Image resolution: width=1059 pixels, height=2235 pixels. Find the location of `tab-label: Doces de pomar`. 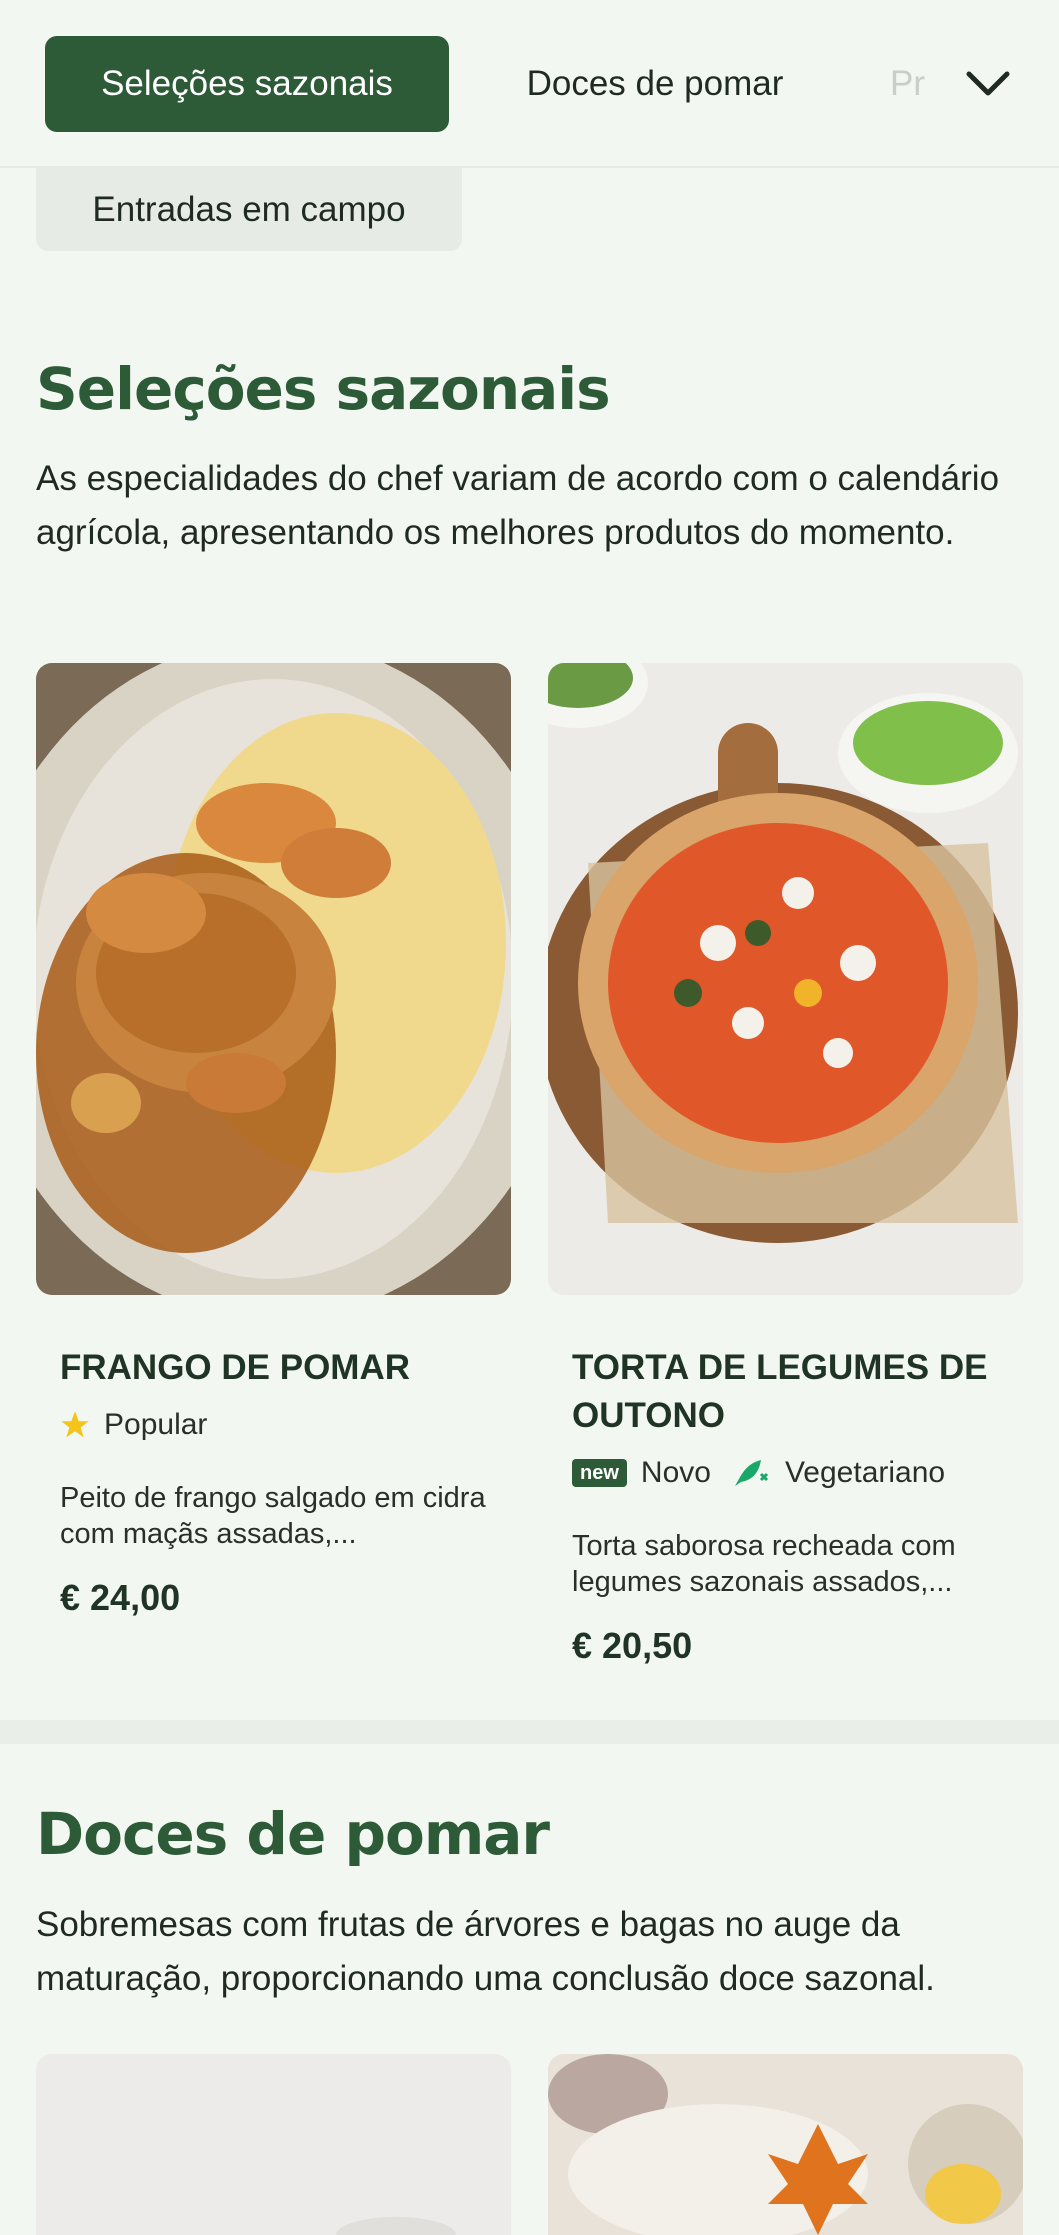

tab-label: Doces de pomar is located at coordinates (655, 83).